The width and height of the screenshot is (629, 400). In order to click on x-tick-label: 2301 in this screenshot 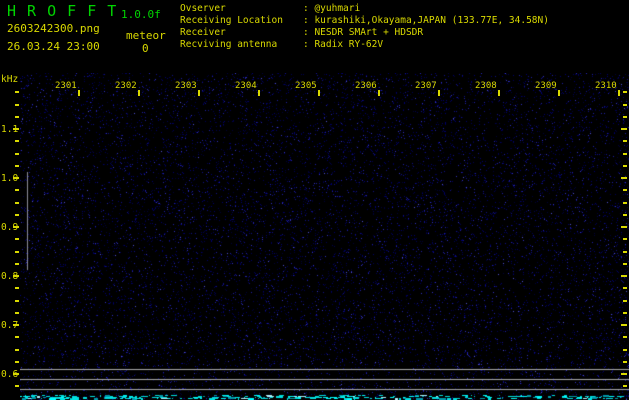, I will do `click(66, 86)`.